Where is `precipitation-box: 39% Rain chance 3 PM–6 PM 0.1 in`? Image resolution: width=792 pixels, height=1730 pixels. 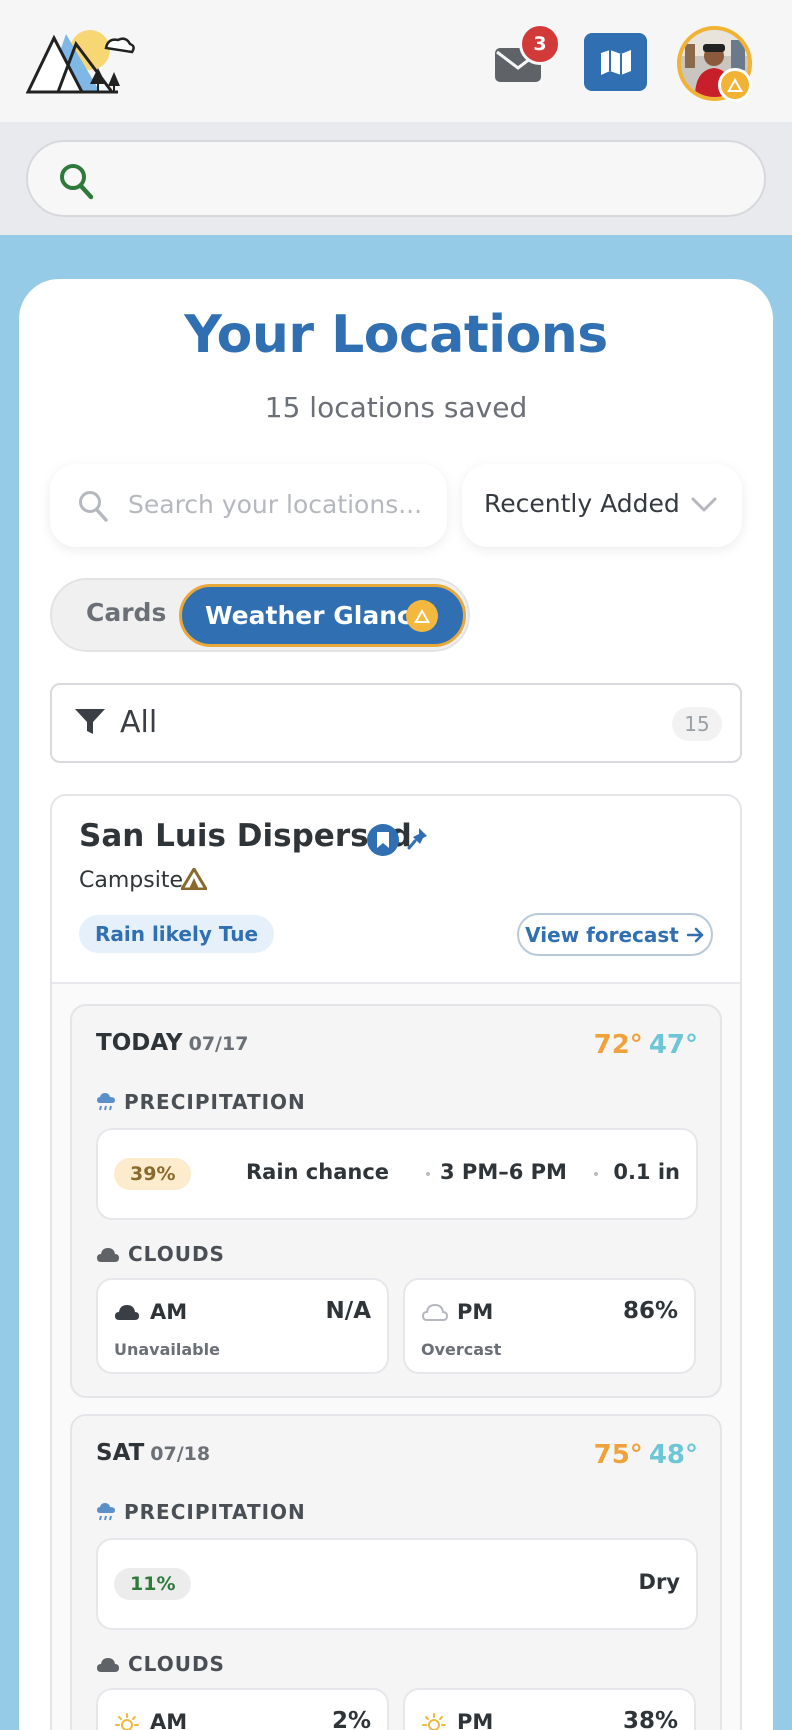 precipitation-box: 39% Rain chance 3 PM–6 PM 0.1 in is located at coordinates (397, 1174).